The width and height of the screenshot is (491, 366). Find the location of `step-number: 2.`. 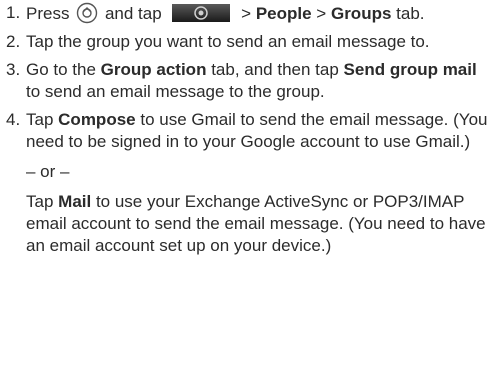

step-number: 2. is located at coordinates (13, 41).